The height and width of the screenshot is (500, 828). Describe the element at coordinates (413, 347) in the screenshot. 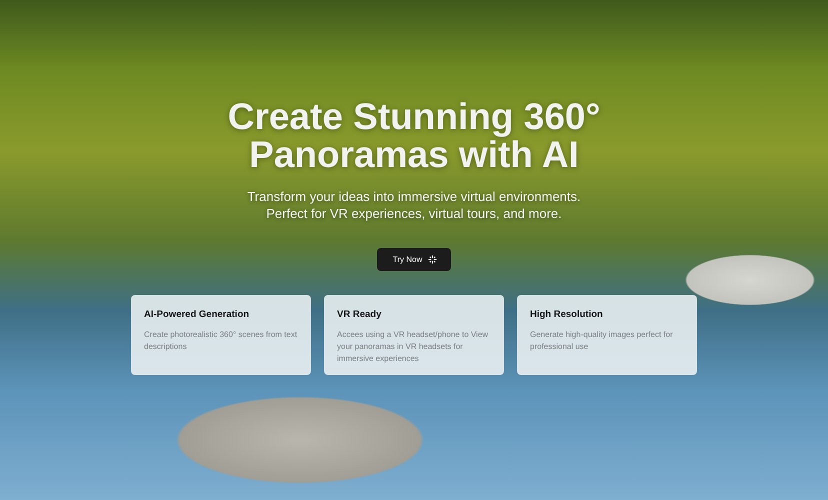

I see `feature-description: Accees using a VR headset/phone to View your panoramas in VR headsets for immersive experiences` at that location.